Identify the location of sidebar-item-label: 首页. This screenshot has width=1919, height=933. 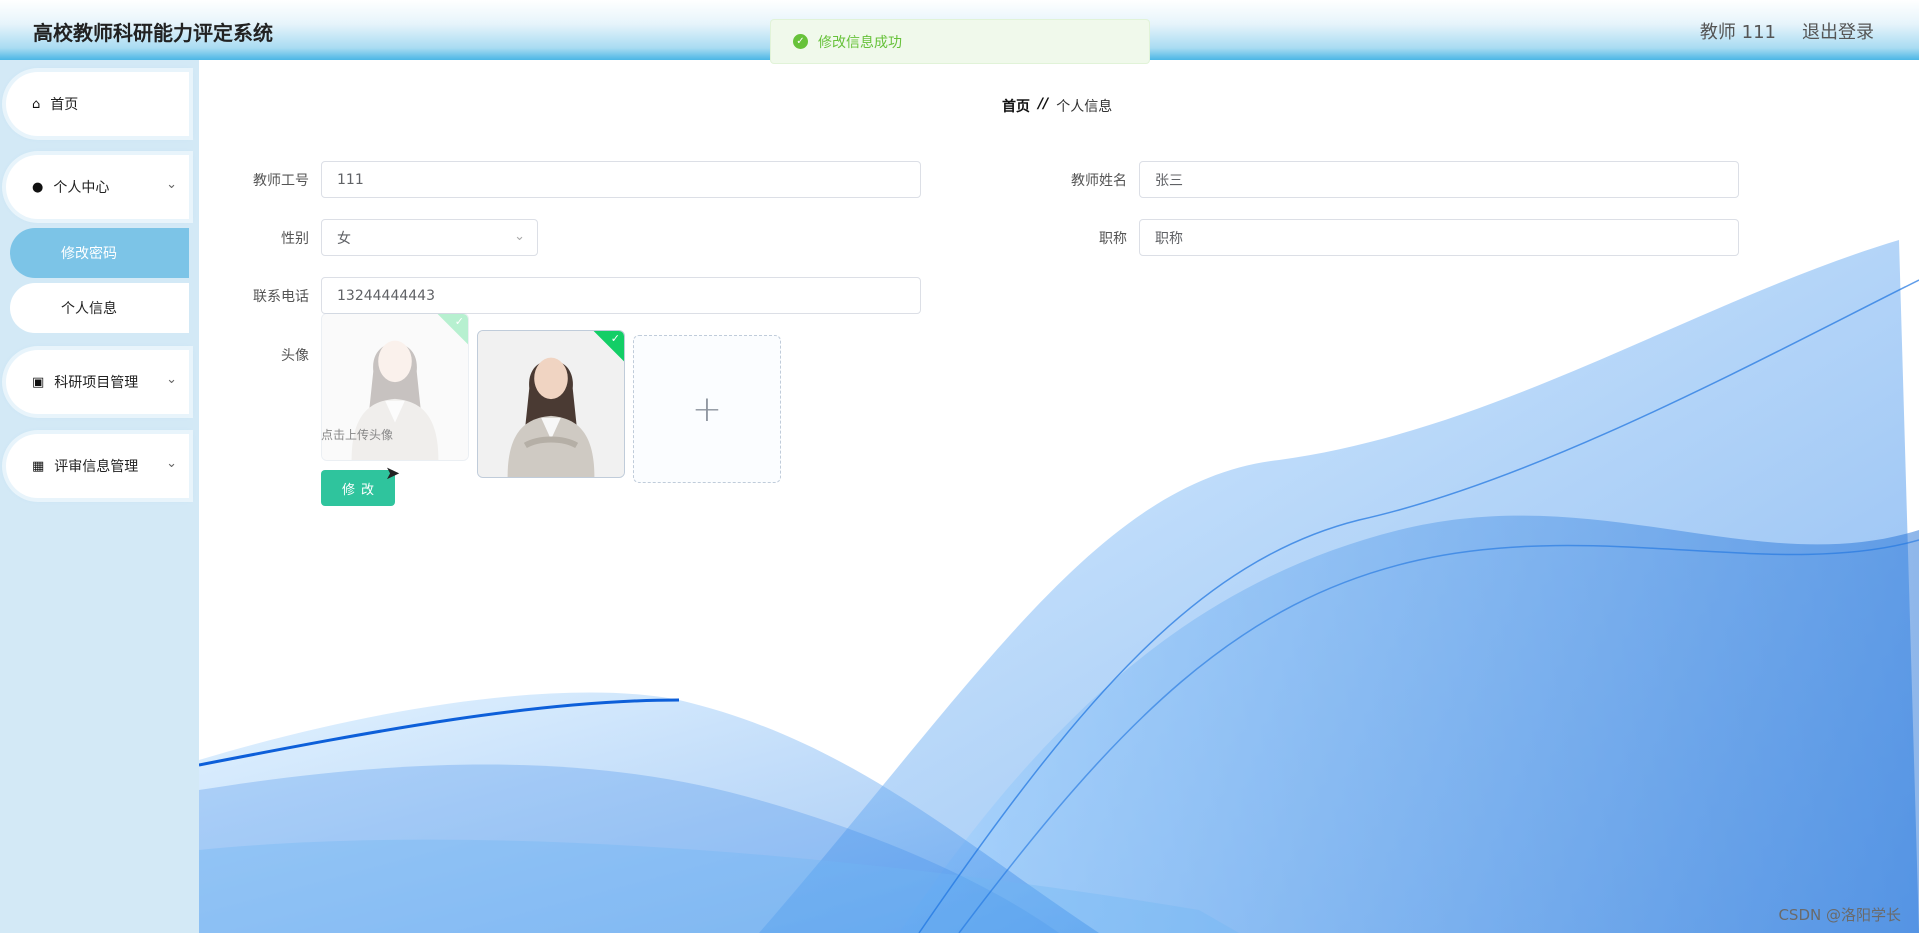
(64, 105).